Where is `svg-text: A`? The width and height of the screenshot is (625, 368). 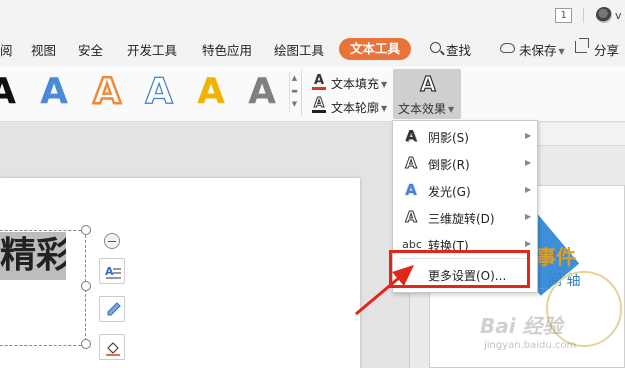
svg-text: A is located at coordinates (109, 271).